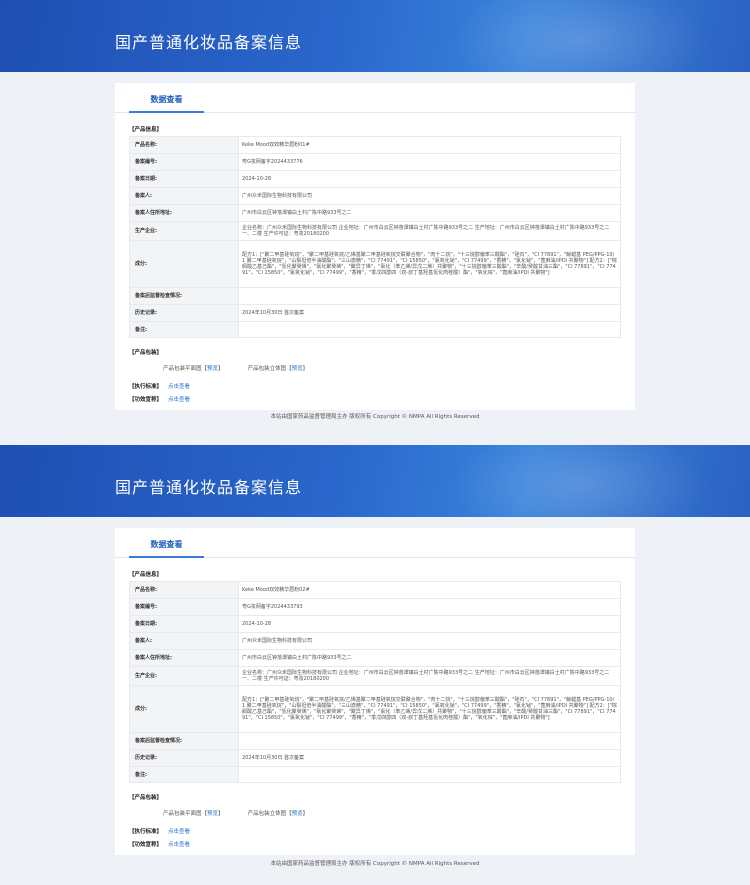  I want to click on table-row: 备案编号: 粤G妆网备字2024433776, so click(375, 162).